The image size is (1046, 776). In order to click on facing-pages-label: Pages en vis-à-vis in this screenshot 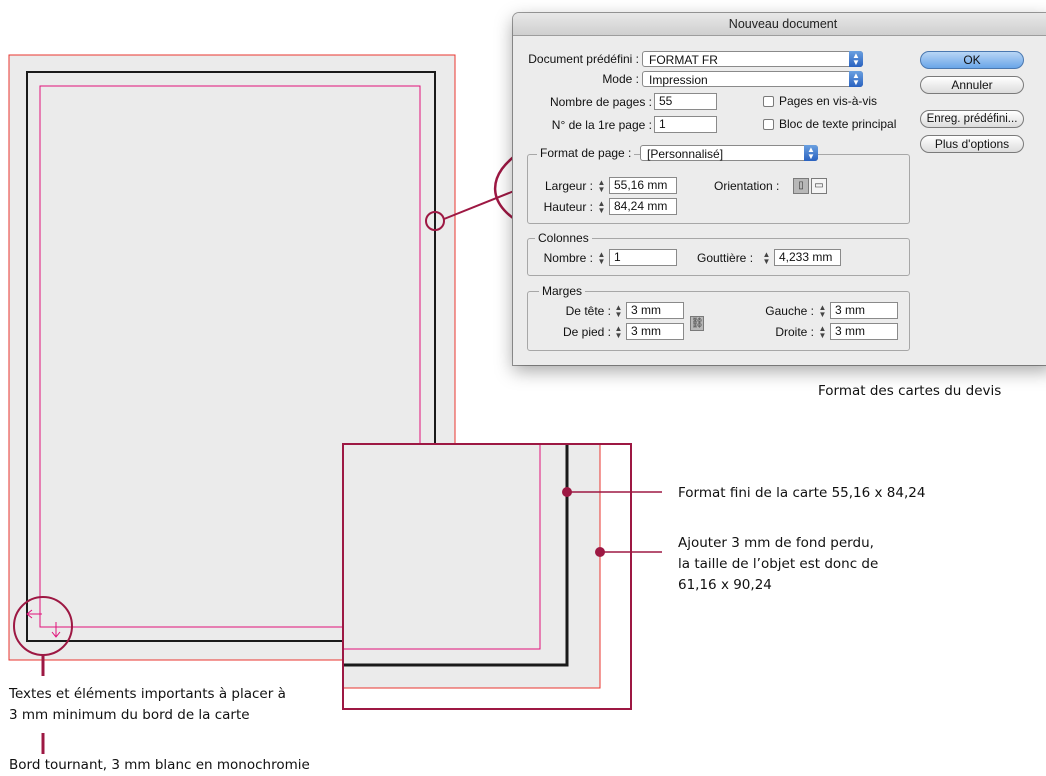, I will do `click(828, 101)`.